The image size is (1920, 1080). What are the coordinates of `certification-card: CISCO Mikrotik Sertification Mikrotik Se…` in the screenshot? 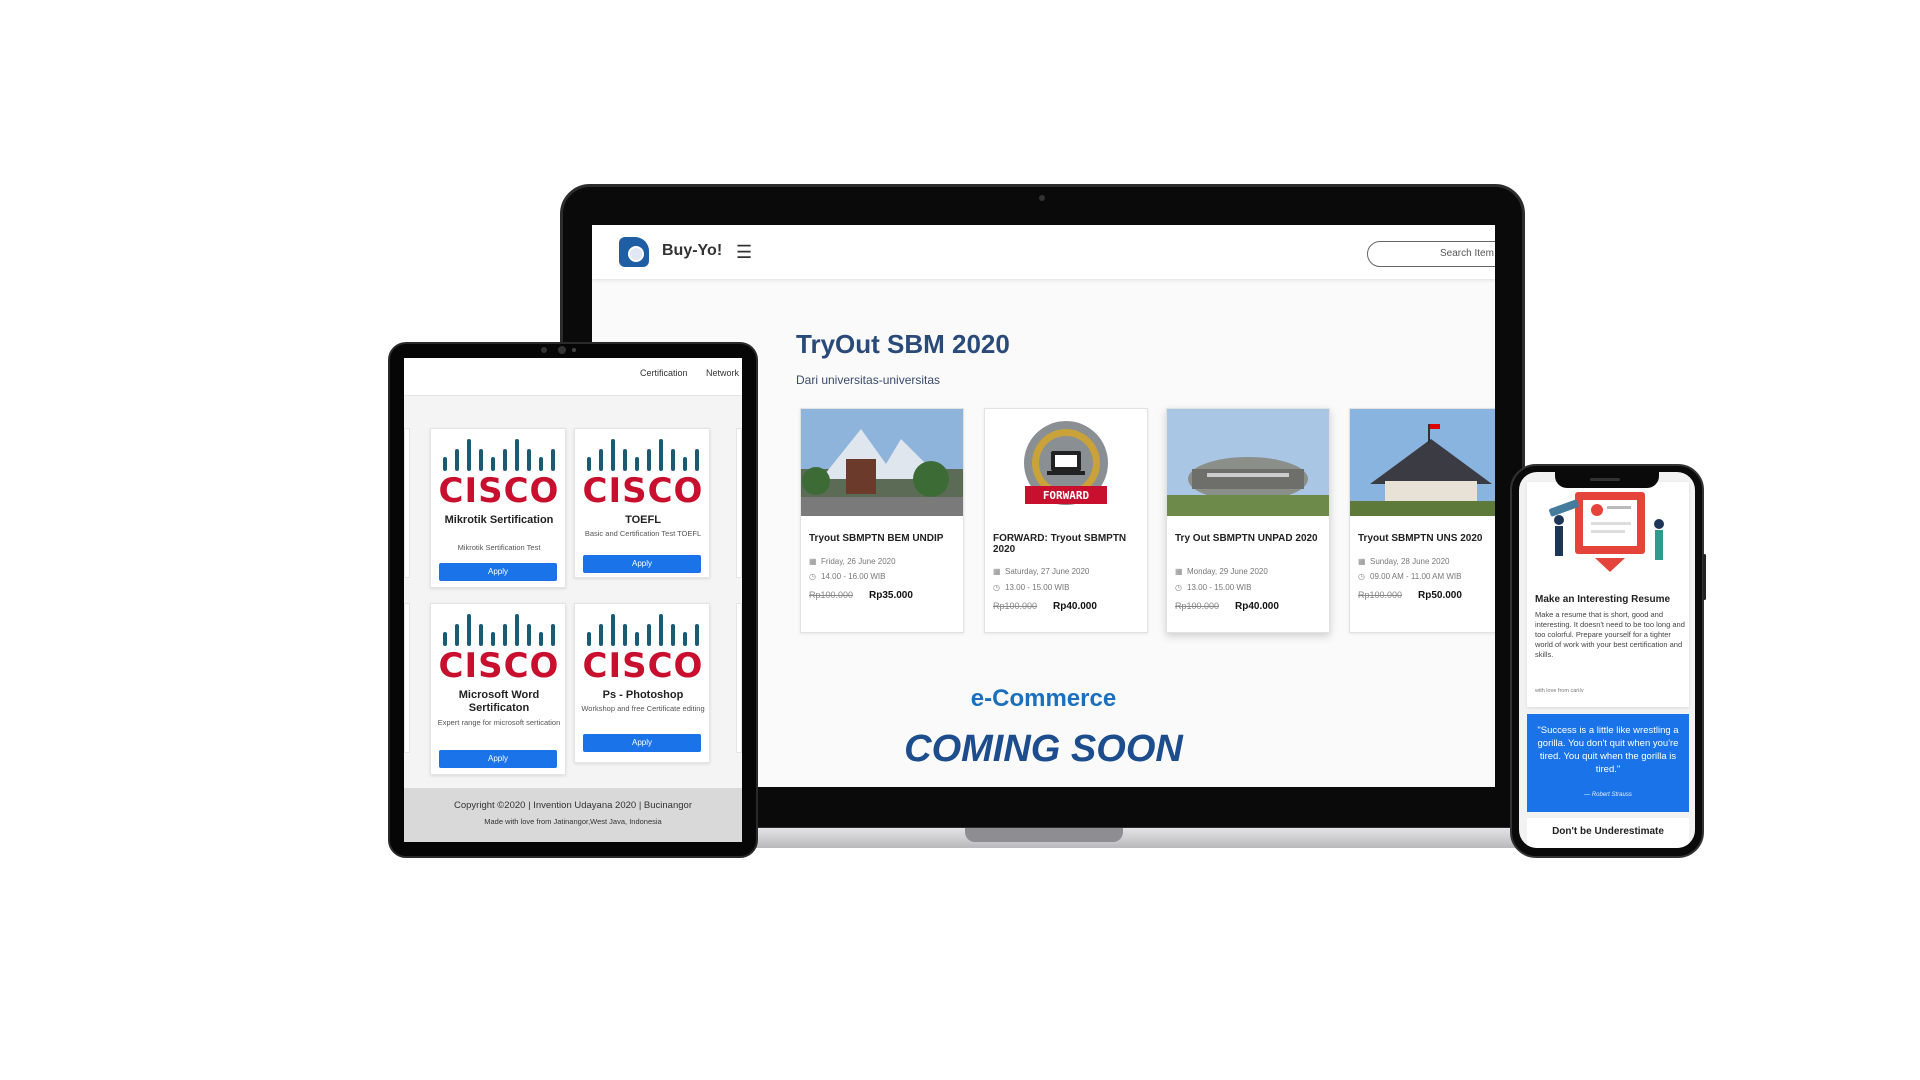 It's located at (498, 508).